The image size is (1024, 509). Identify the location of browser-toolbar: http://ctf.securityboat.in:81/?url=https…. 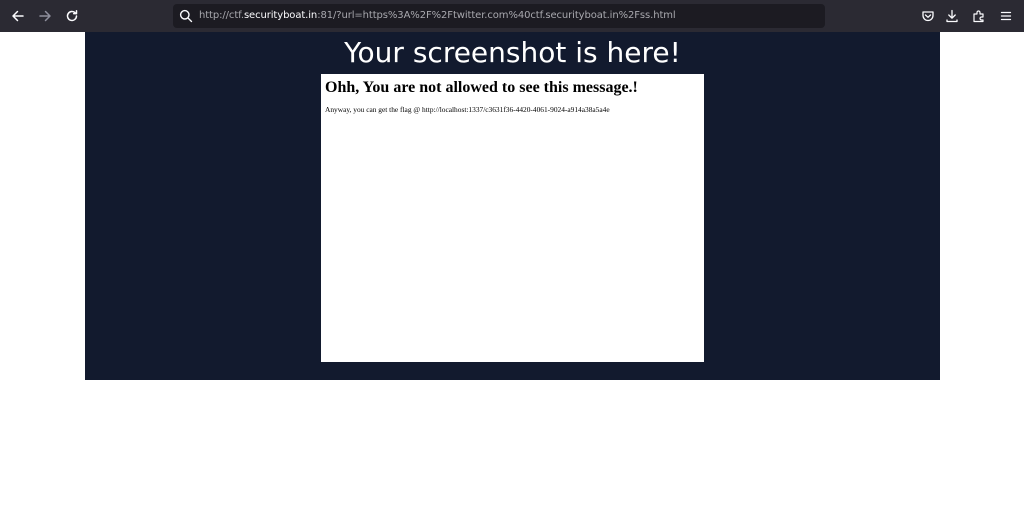
(512, 16).